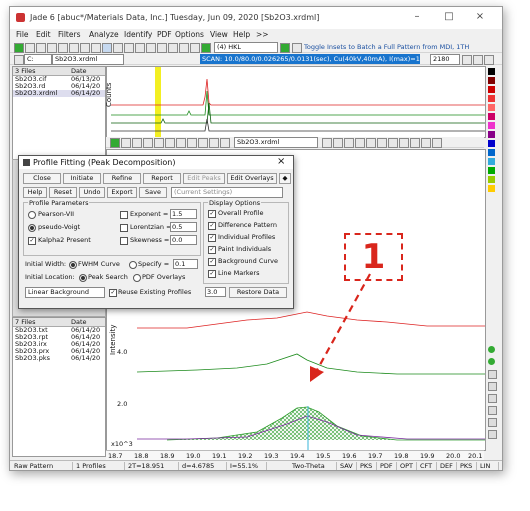  What do you see at coordinates (204, 178) in the screenshot?
I see `edit-peaks-button: Edit Peaks` at bounding box center [204, 178].